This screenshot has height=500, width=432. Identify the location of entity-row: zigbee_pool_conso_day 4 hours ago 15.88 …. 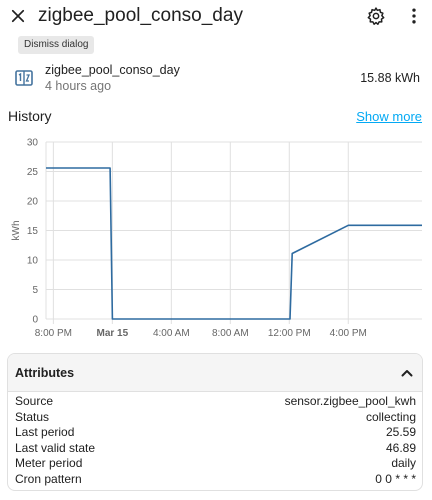
(216, 78).